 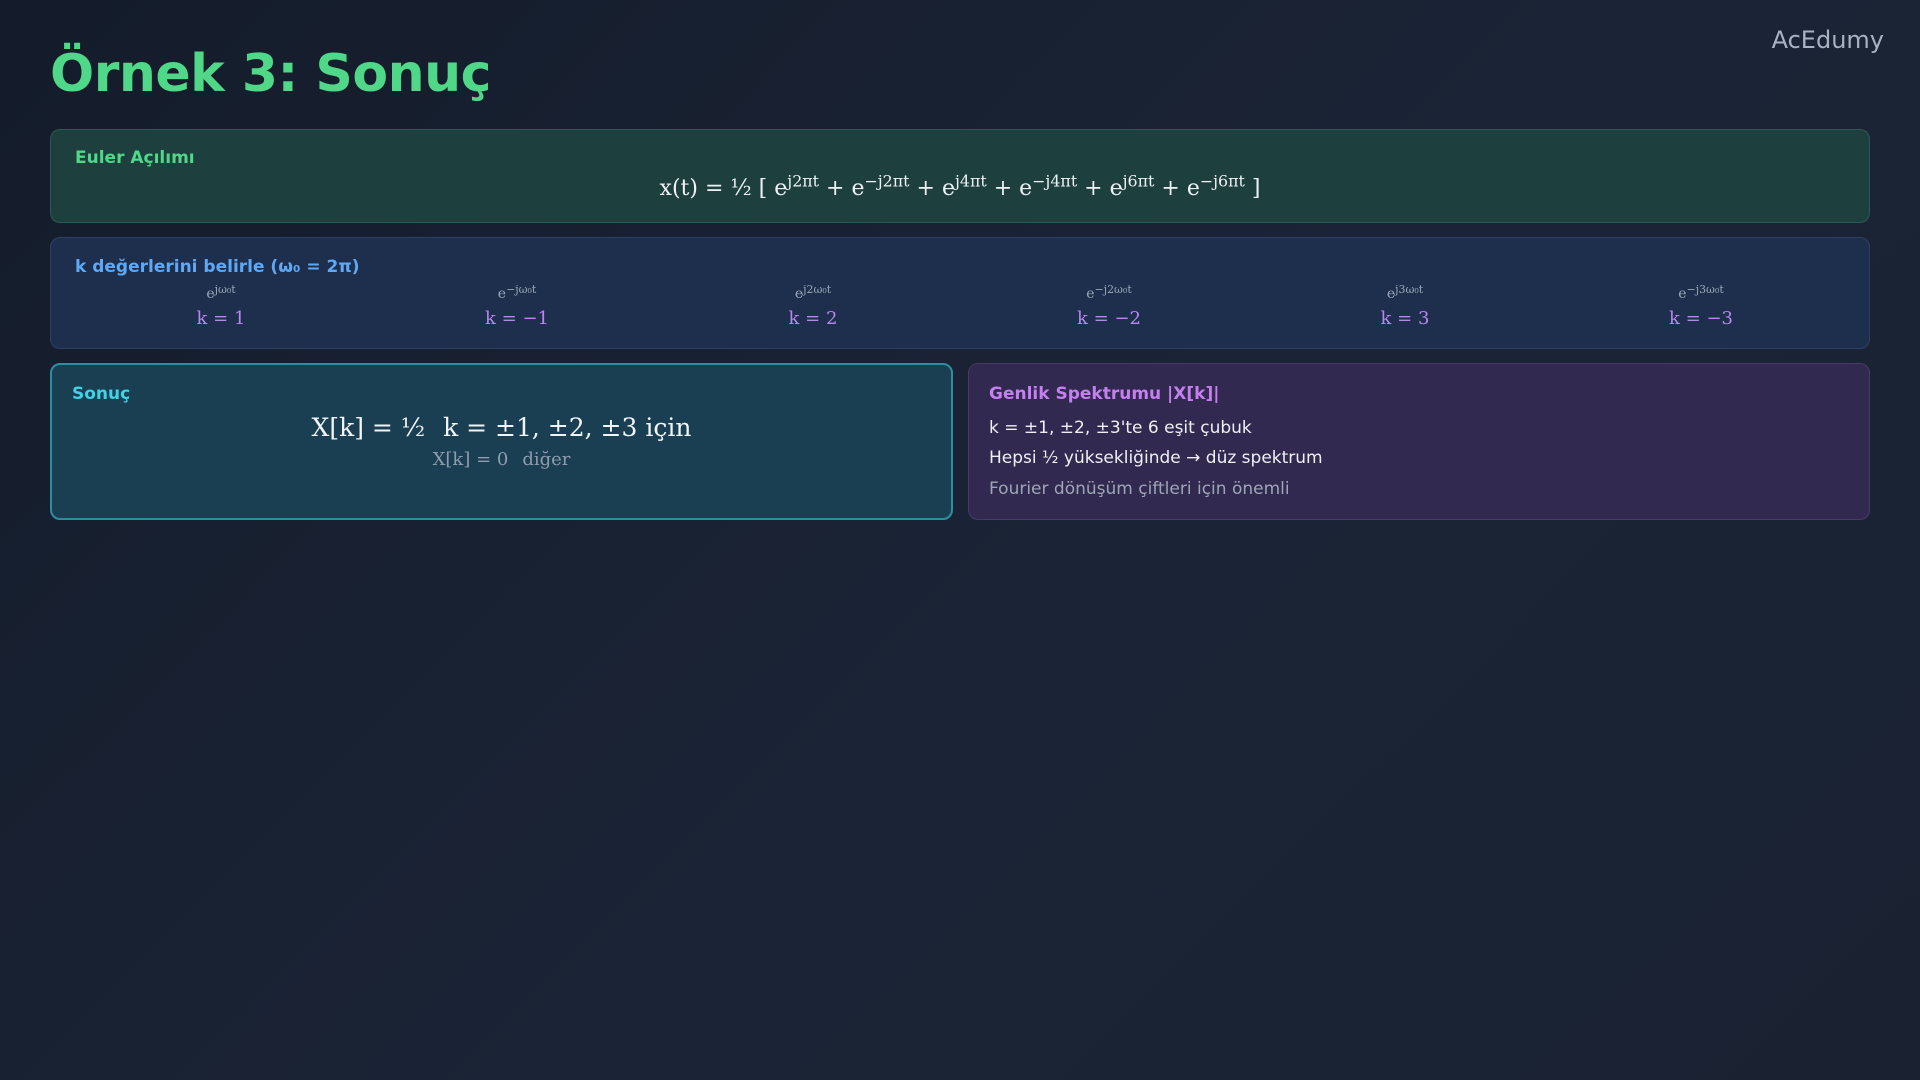 What do you see at coordinates (517, 292) in the screenshot?
I see `k-exponential: e−jω₀t` at bounding box center [517, 292].